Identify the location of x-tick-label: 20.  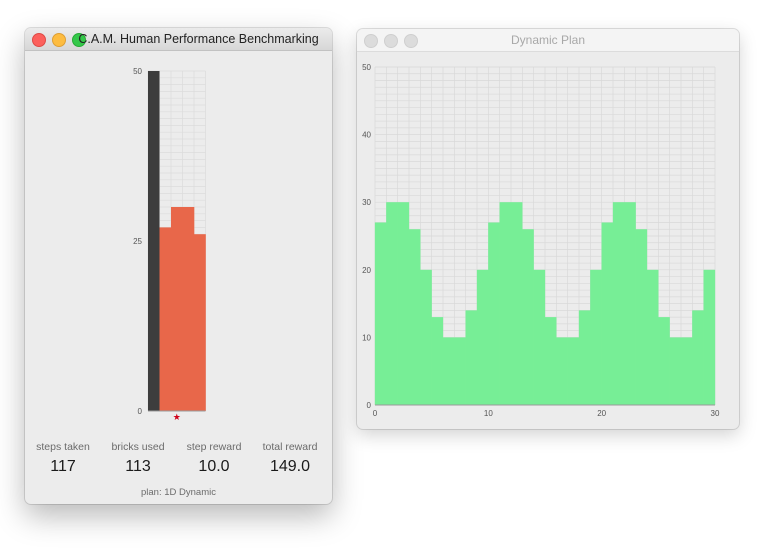
(601, 413).